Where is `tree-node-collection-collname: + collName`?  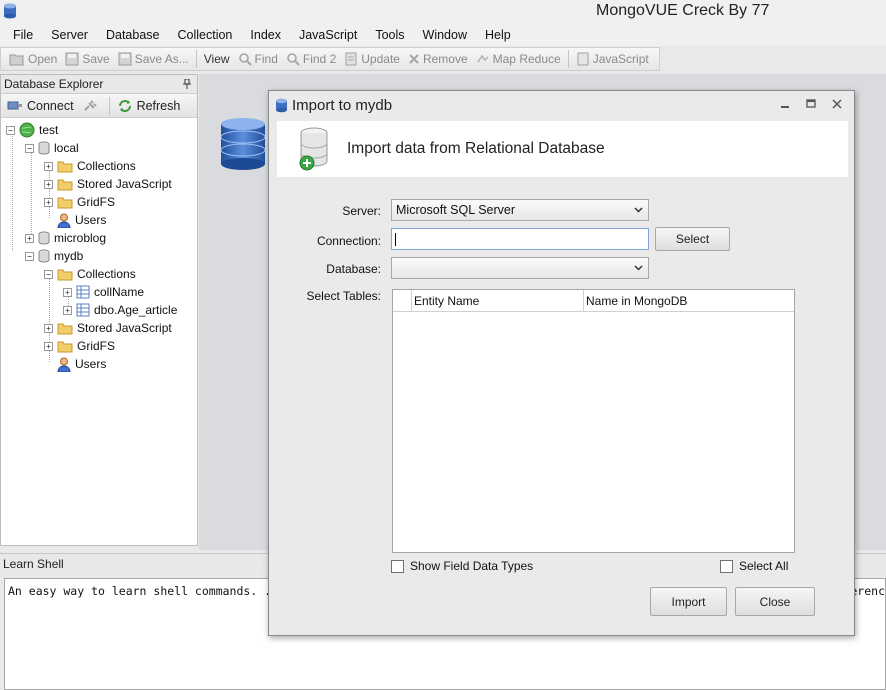 tree-node-collection-collname: + collName is located at coordinates (103, 292).